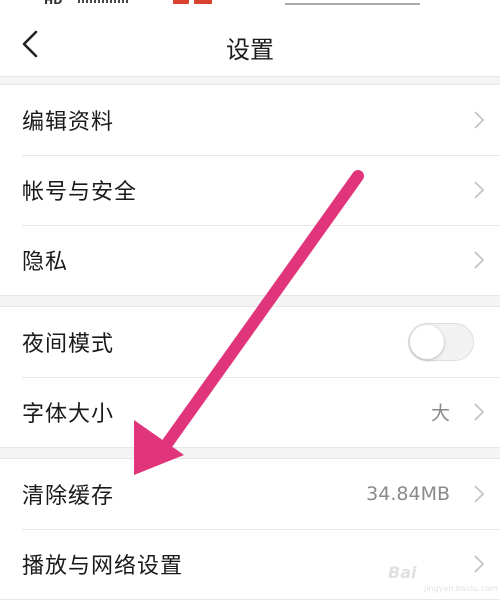 This screenshot has height=606, width=500. What do you see at coordinates (402, 572) in the screenshot?
I see `watermark-text: Bai` at bounding box center [402, 572].